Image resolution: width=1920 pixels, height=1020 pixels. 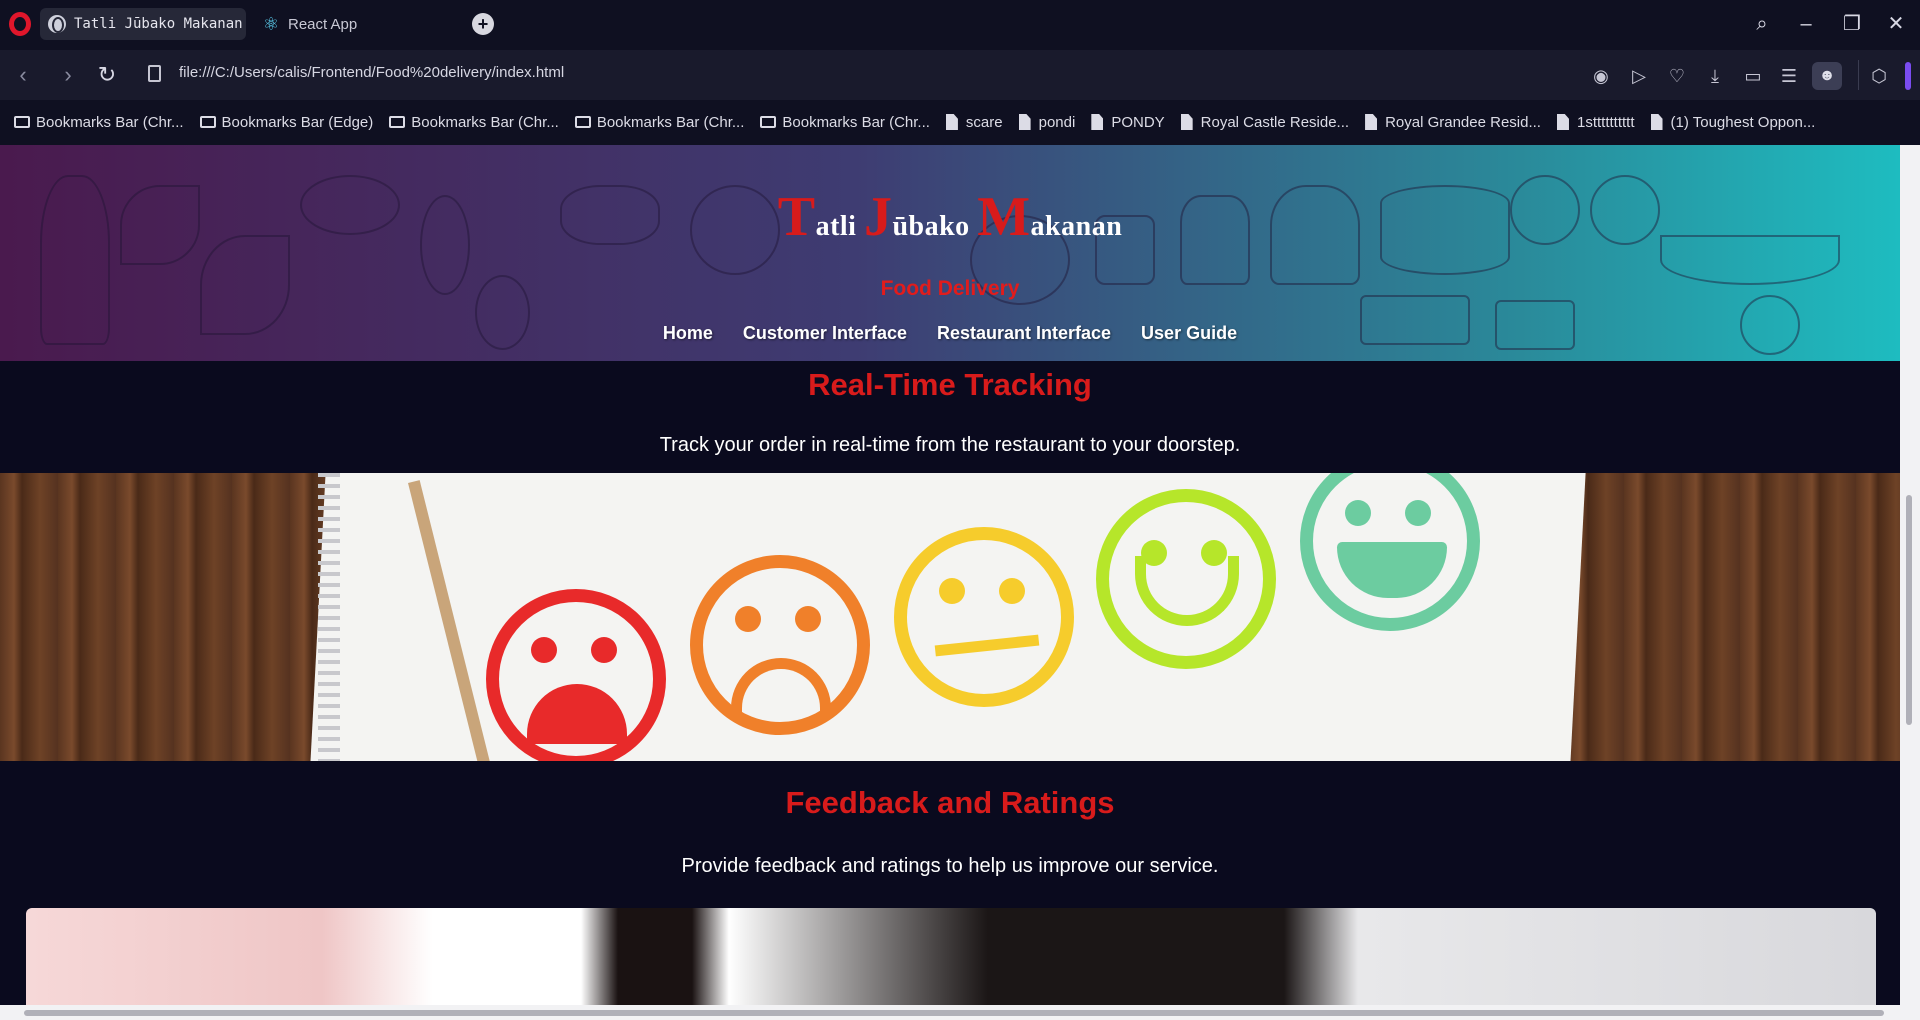 What do you see at coordinates (354, 24) in the screenshot?
I see `tab-react-app: ⚛ React App` at bounding box center [354, 24].